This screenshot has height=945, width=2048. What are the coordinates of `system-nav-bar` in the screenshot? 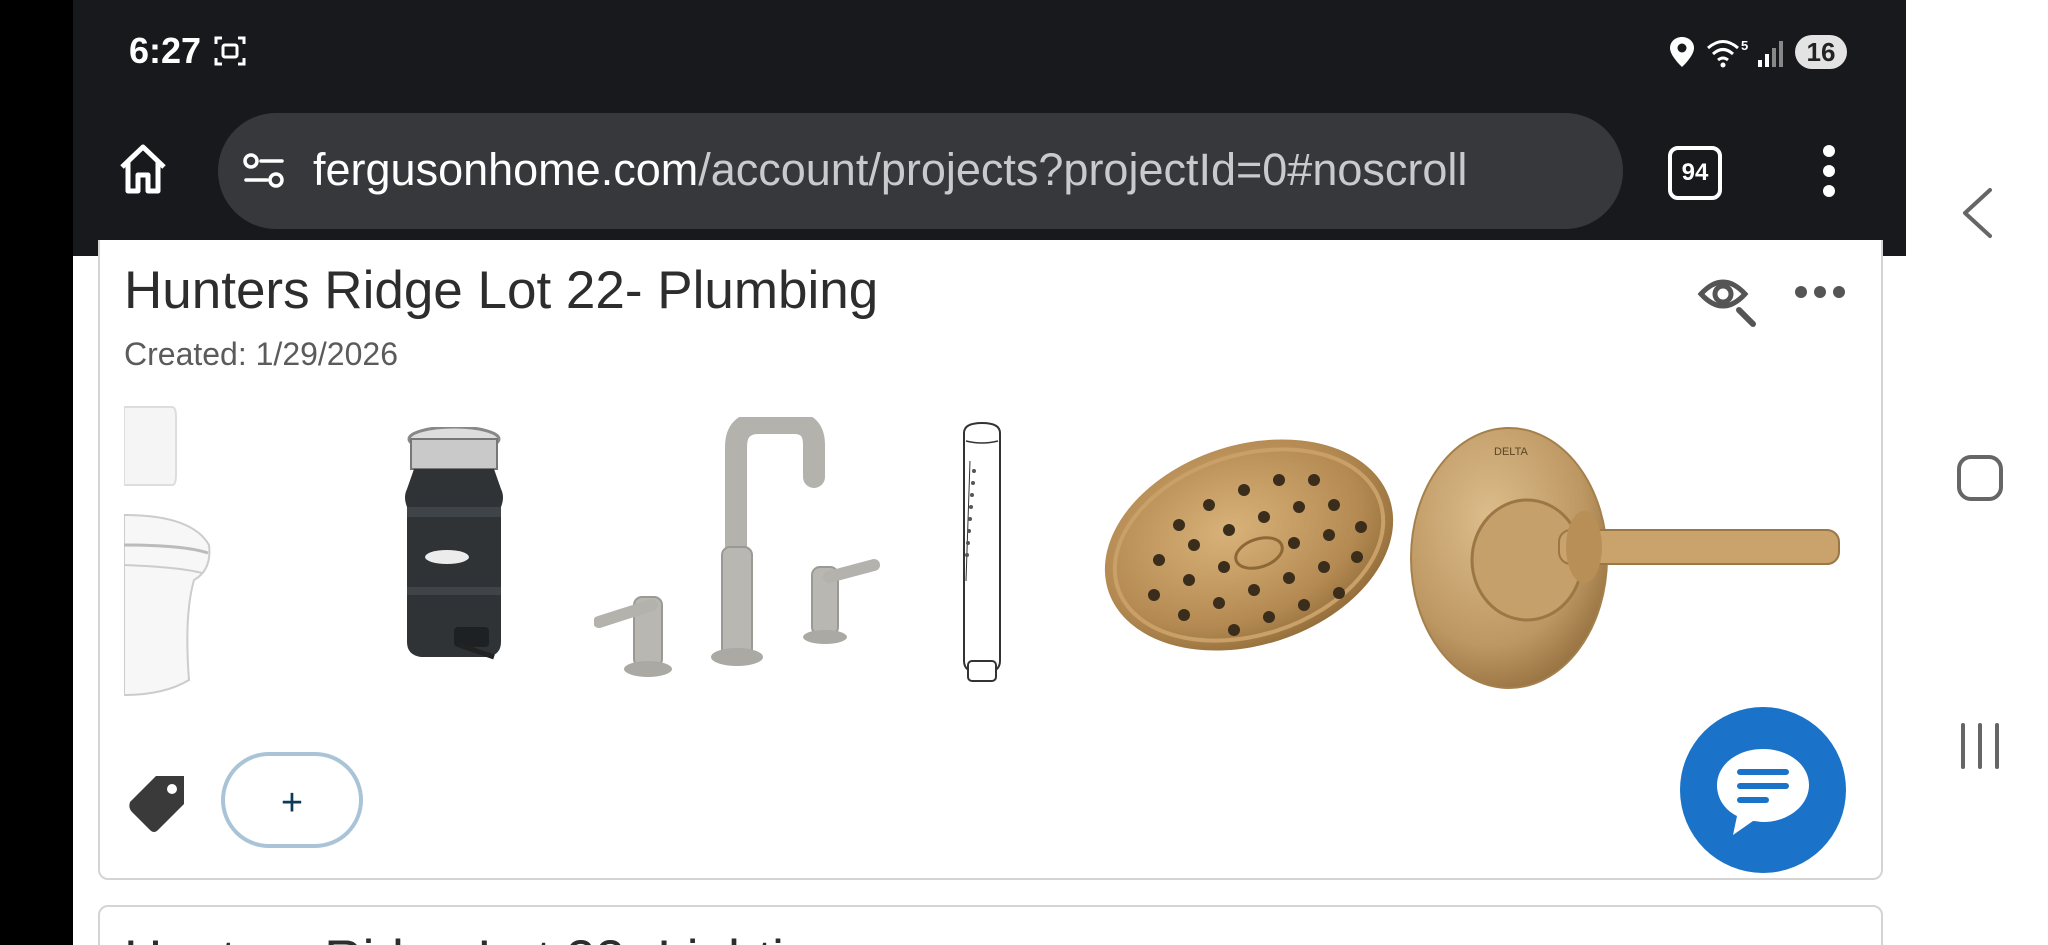 It's located at (1977, 472).